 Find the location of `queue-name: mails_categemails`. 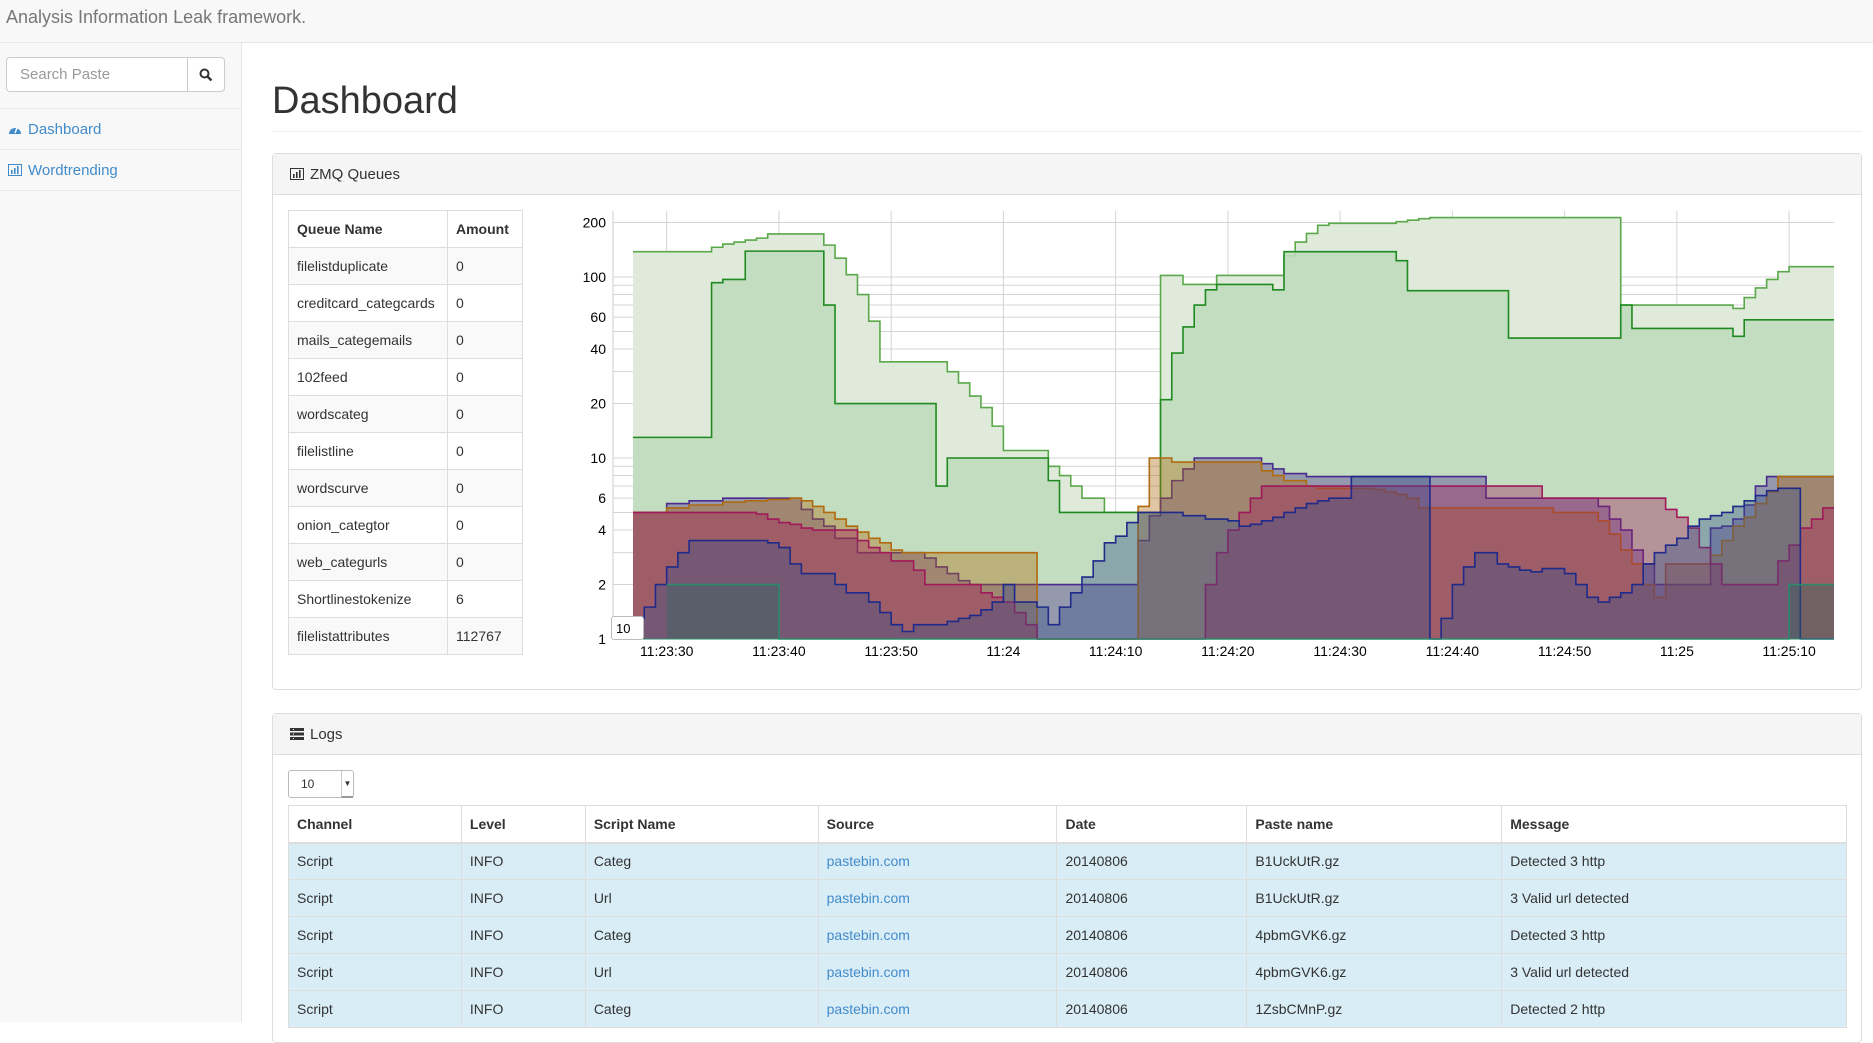

queue-name: mails_categemails is located at coordinates (368, 340).